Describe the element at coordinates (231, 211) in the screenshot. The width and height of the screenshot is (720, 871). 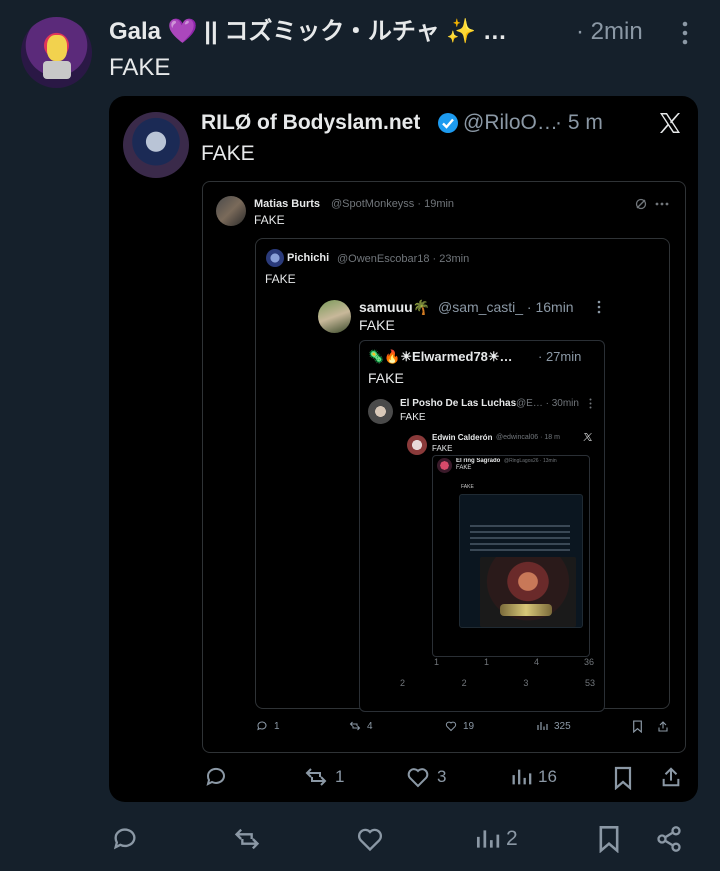
I see `matias-avatar` at that location.